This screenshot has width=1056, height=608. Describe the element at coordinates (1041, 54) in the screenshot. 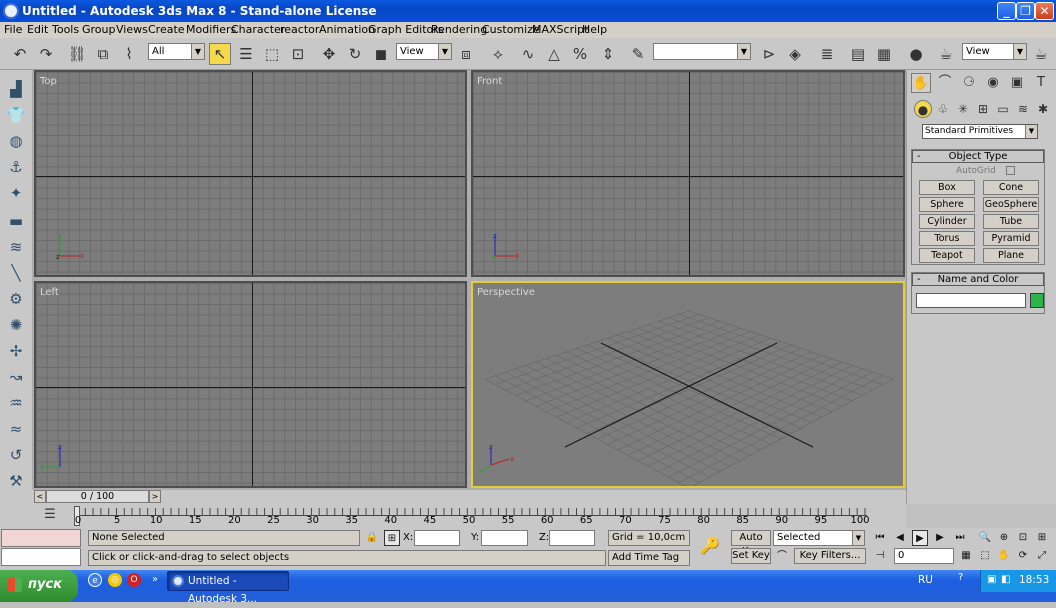

I see `quick-render-icon: ☕` at that location.